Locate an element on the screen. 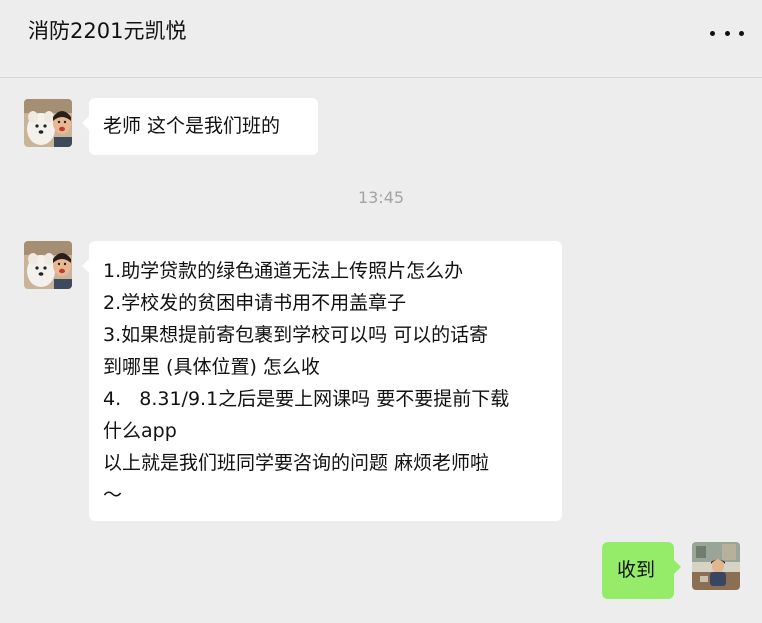 The width and height of the screenshot is (762, 623). my-photo-avatar-icon is located at coordinates (716, 566).